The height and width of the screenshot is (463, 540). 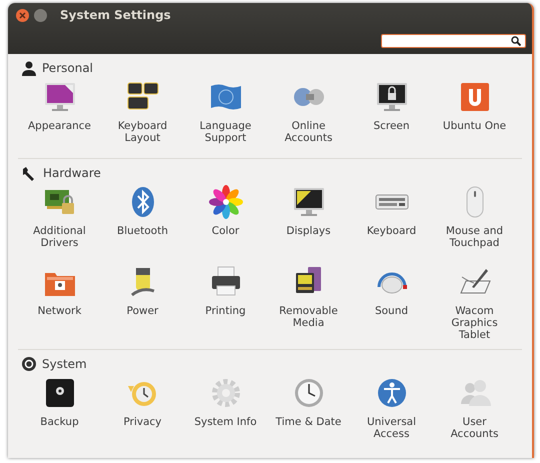 What do you see at coordinates (391, 115) in the screenshot?
I see `settings-item: Screen` at bounding box center [391, 115].